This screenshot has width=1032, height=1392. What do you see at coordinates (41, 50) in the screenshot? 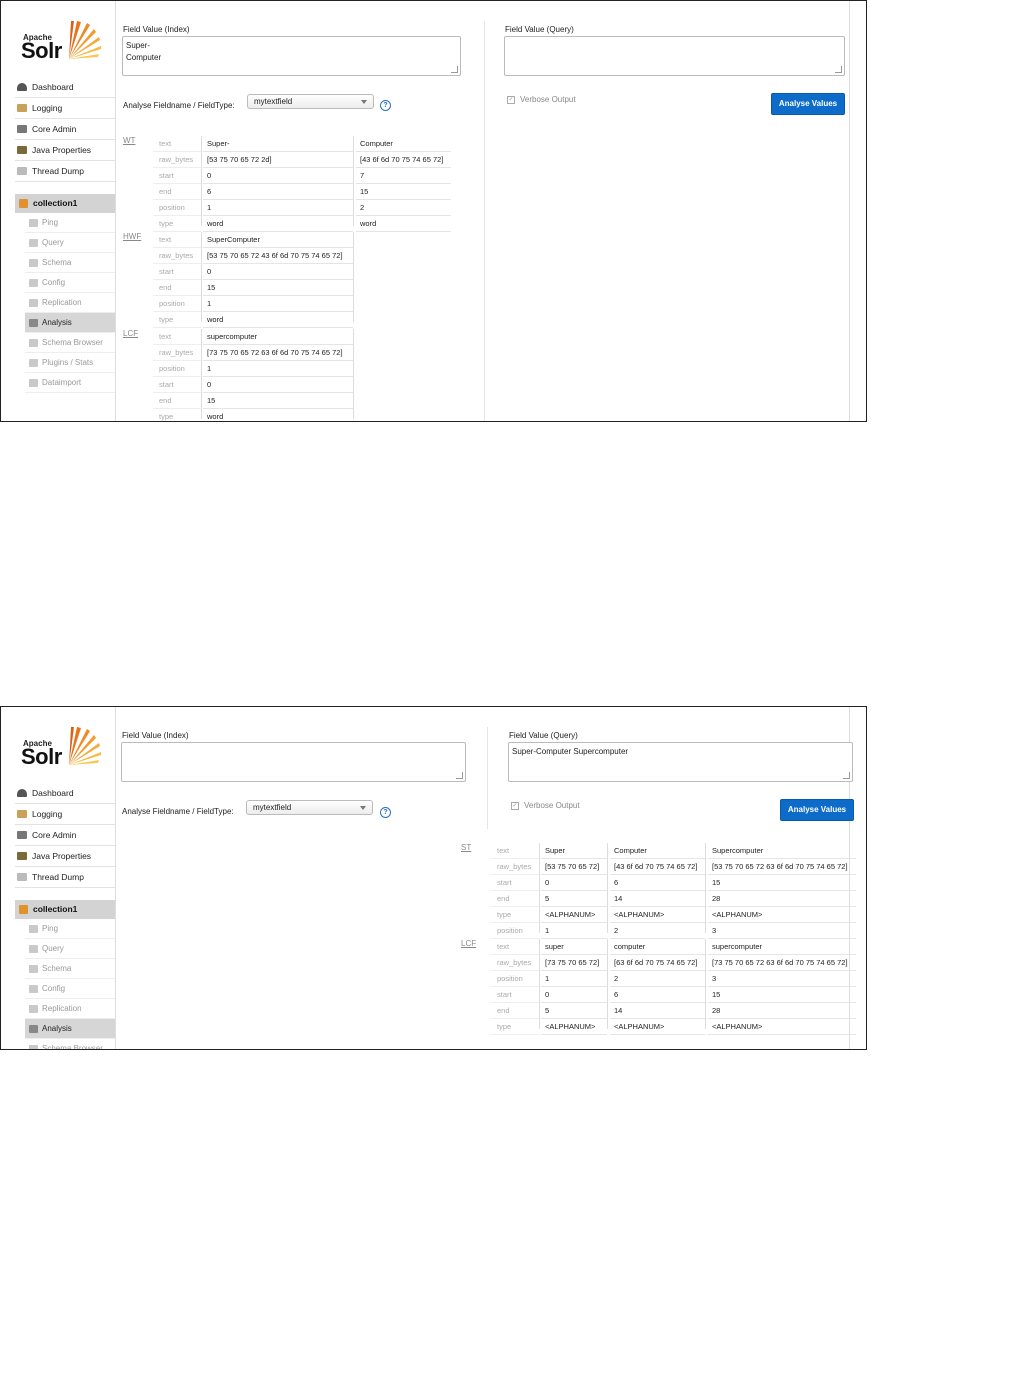
I see `logo-solr-text: Solr` at bounding box center [41, 50].